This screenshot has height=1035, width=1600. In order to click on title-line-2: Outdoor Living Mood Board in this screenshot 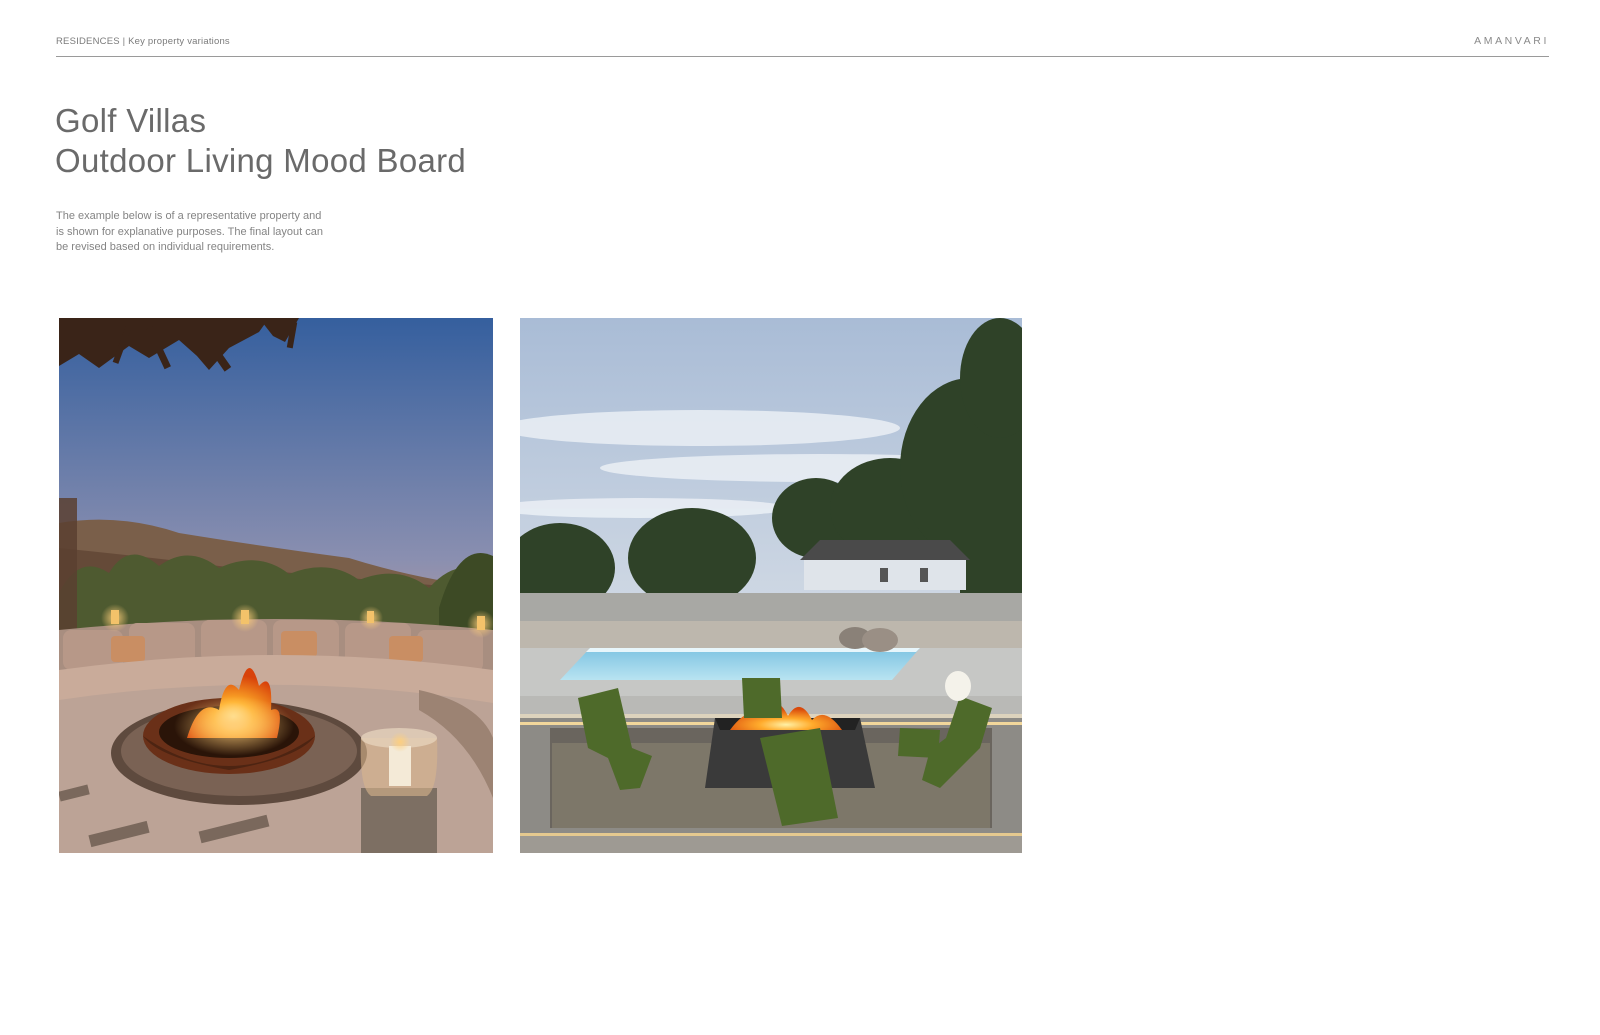, I will do `click(261, 160)`.